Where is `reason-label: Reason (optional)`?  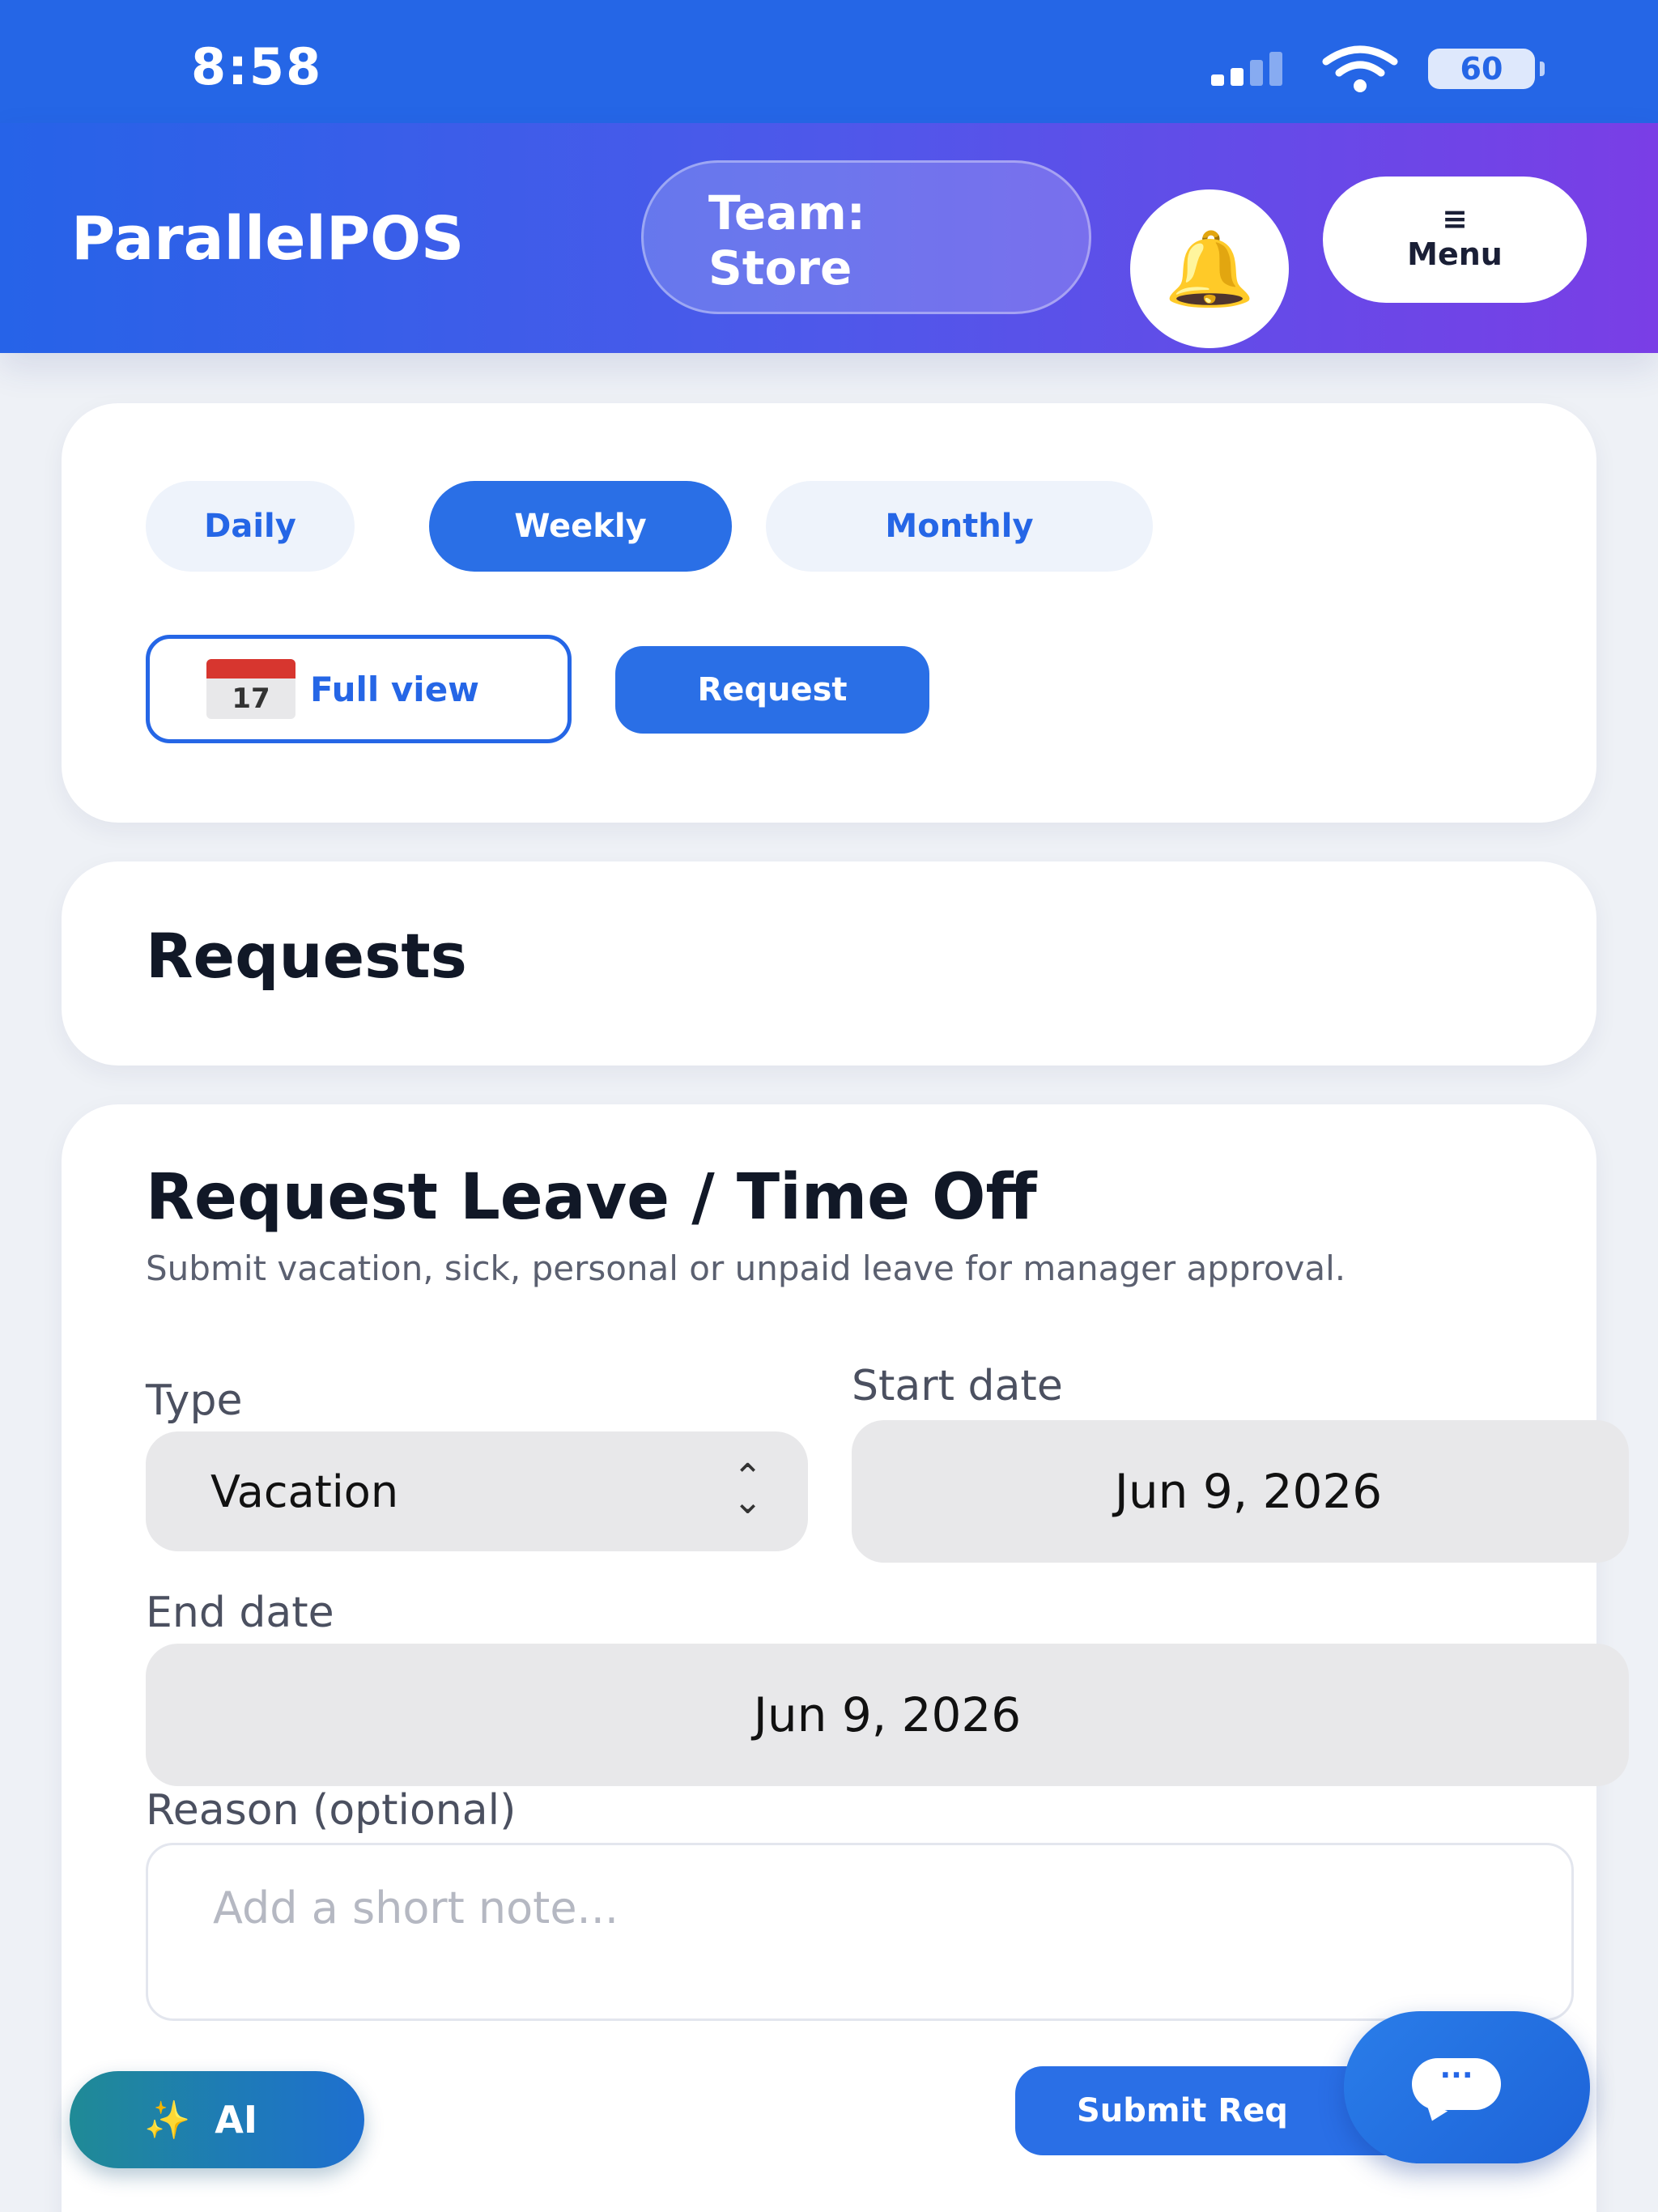
reason-label: Reason (optional) is located at coordinates (331, 1811).